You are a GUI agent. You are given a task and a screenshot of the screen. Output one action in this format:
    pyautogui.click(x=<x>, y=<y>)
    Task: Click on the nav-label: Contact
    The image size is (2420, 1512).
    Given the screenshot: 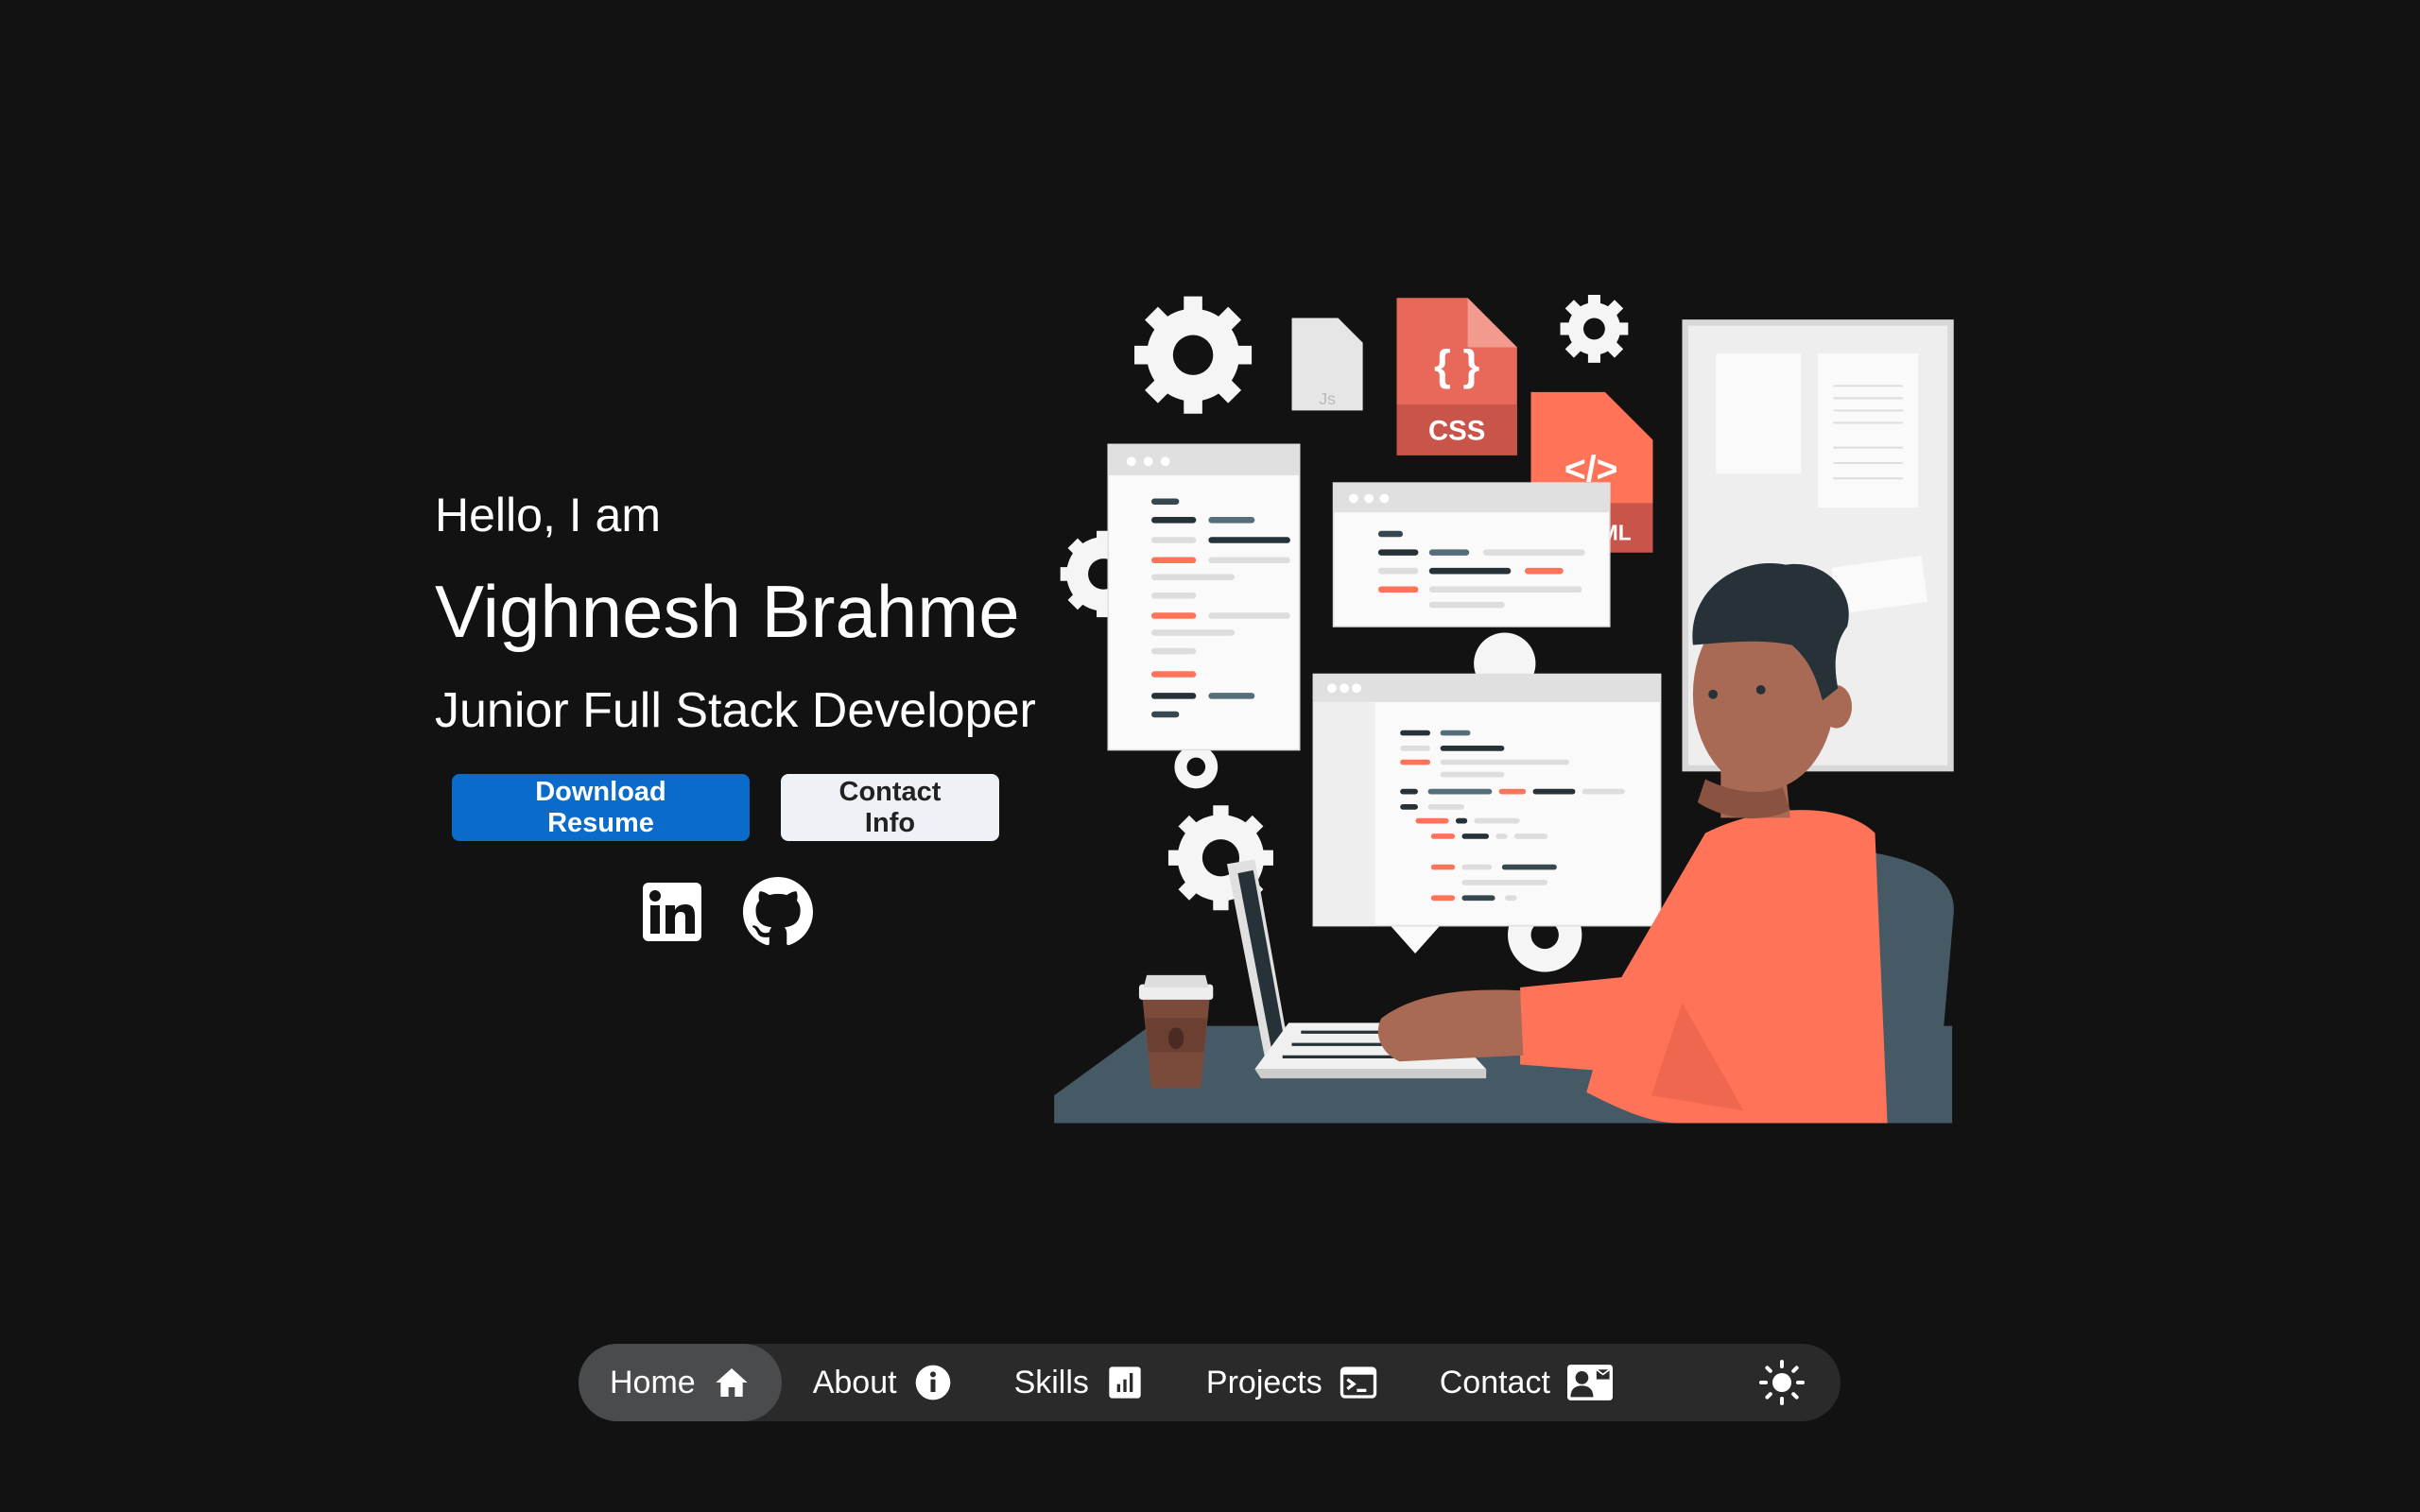 What is the action you would take?
    pyautogui.click(x=1494, y=1382)
    